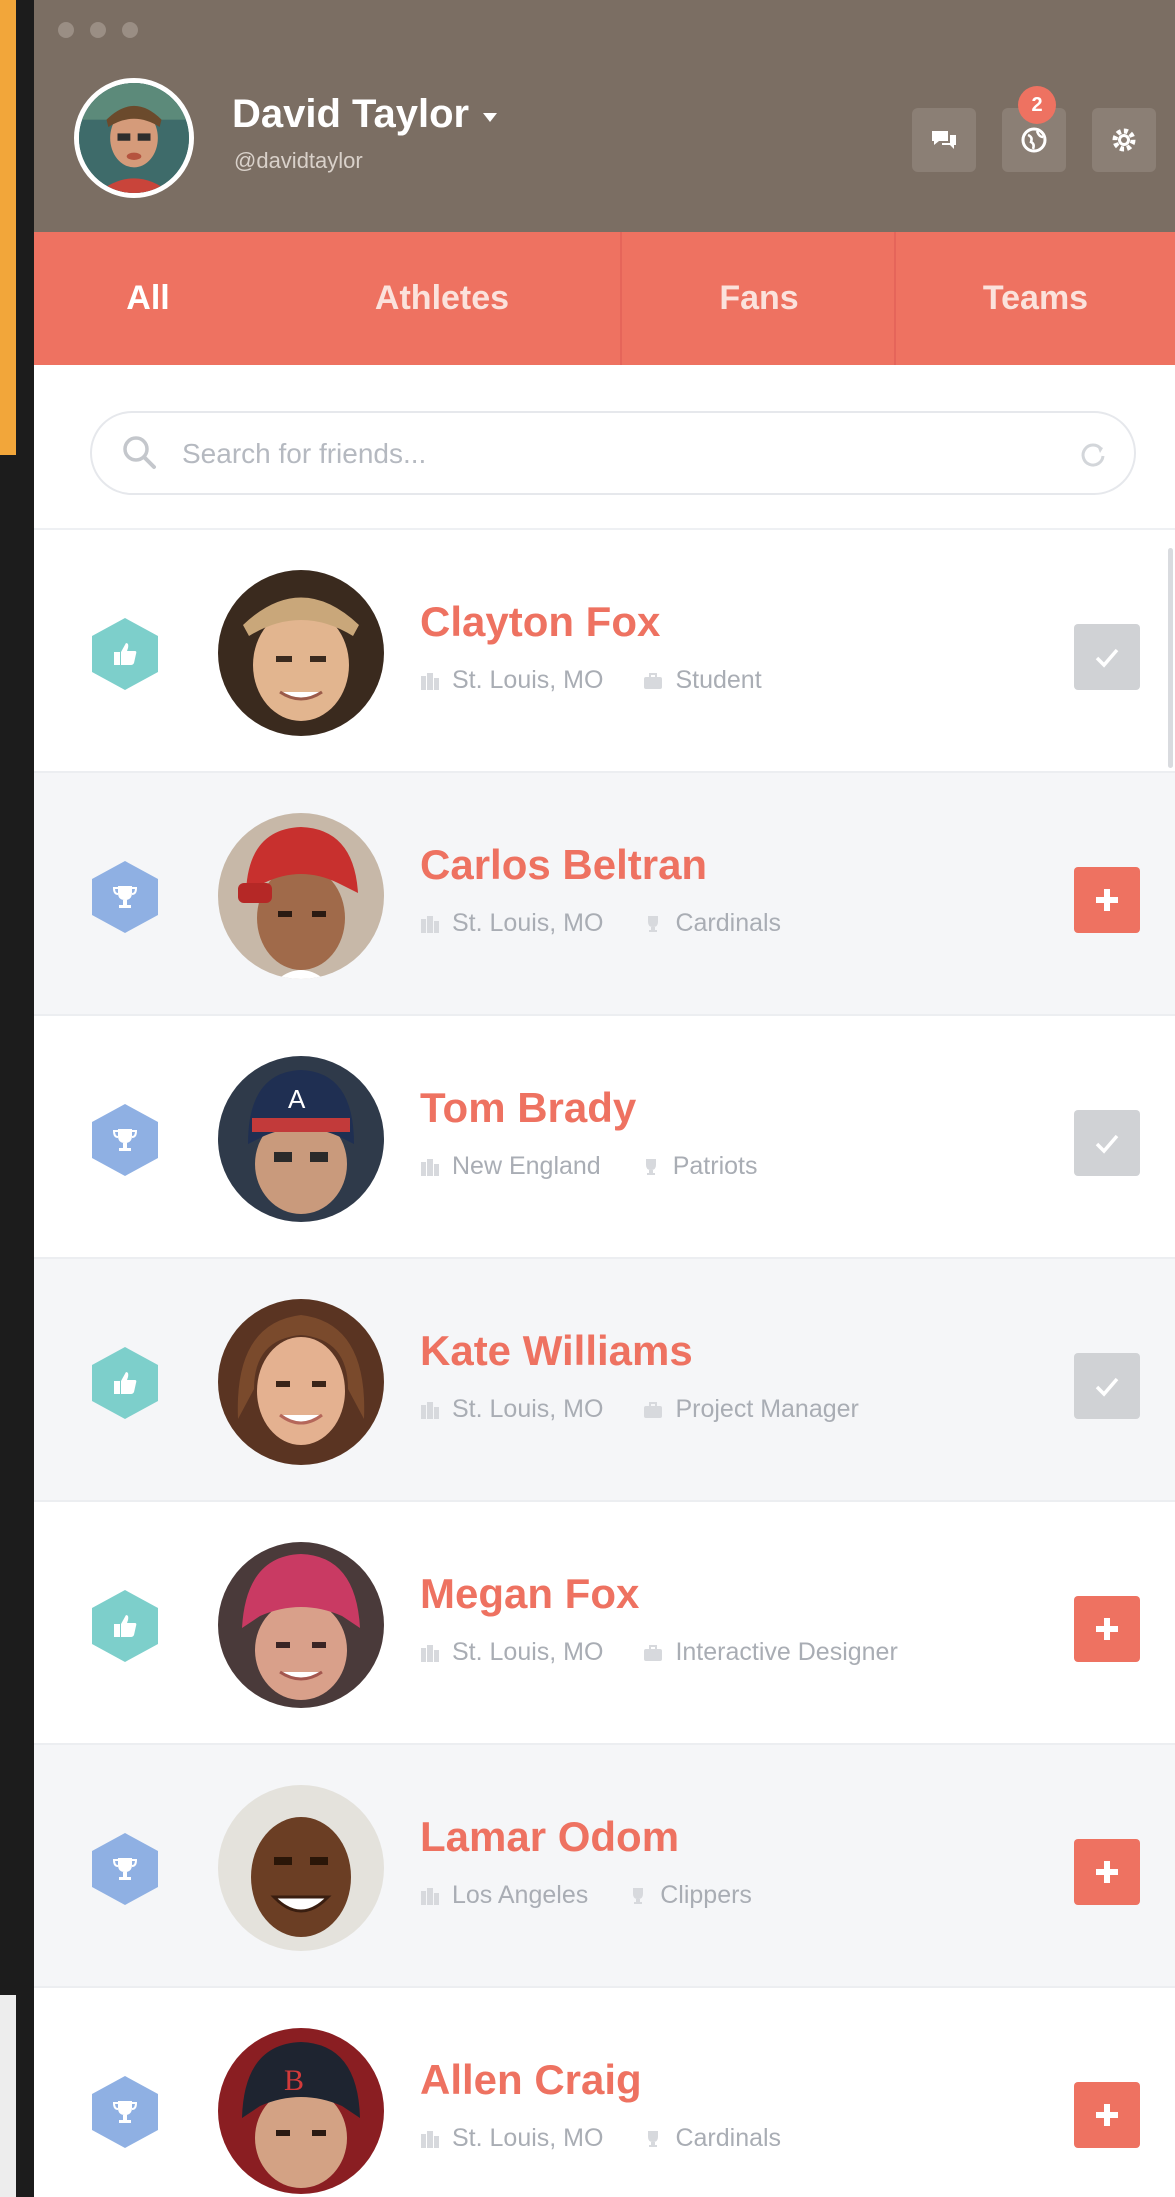 This screenshot has width=1175, height=2197. Describe the element at coordinates (715, 1166) in the screenshot. I see `person-detail: Patriots` at that location.